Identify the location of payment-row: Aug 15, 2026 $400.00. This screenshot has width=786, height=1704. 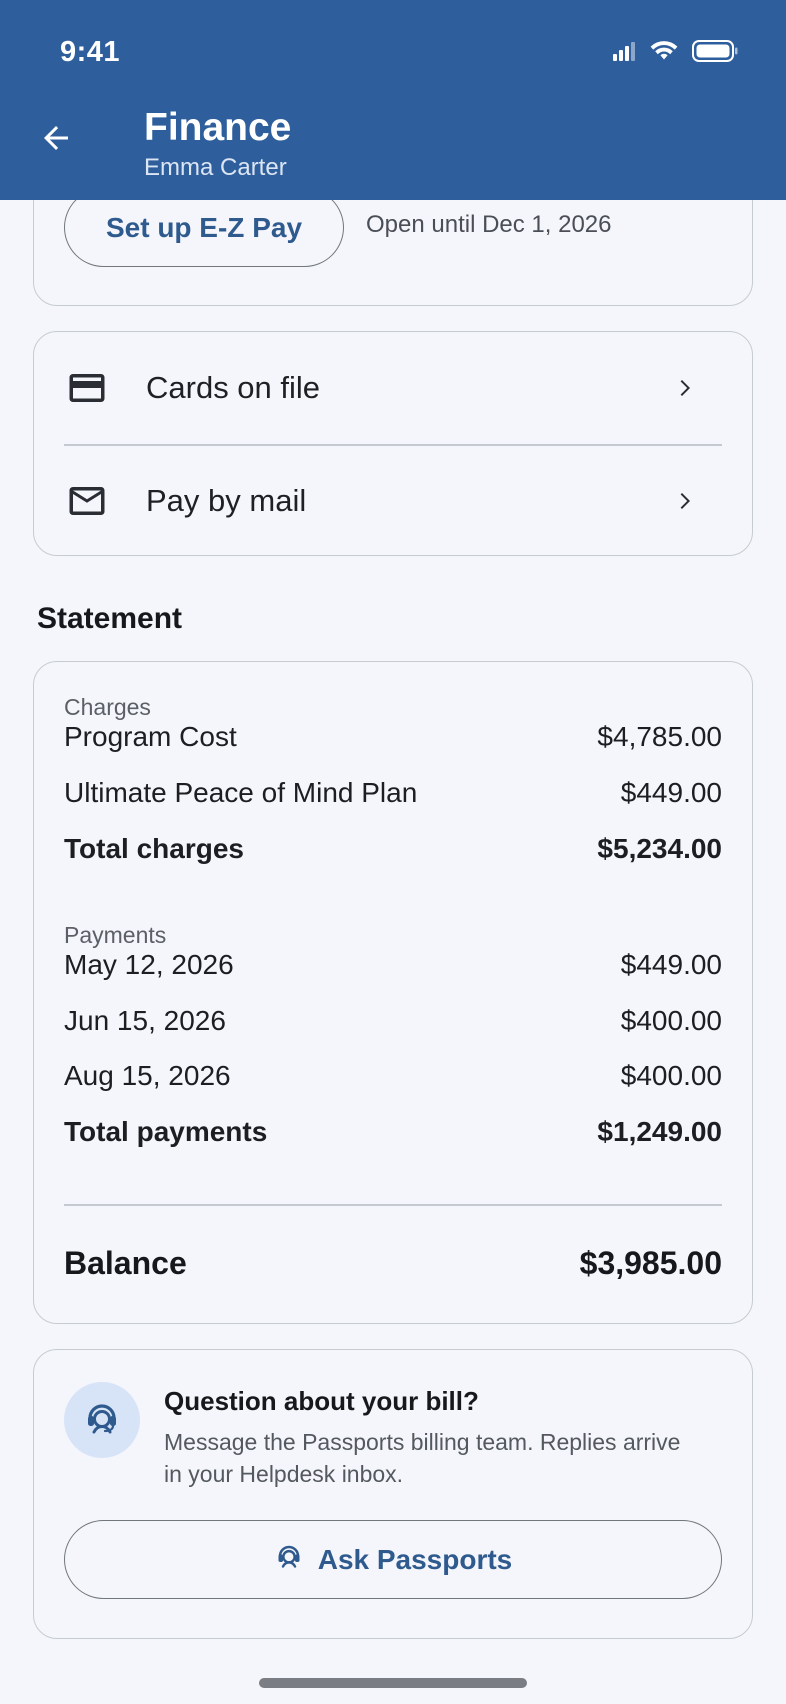
(393, 1076).